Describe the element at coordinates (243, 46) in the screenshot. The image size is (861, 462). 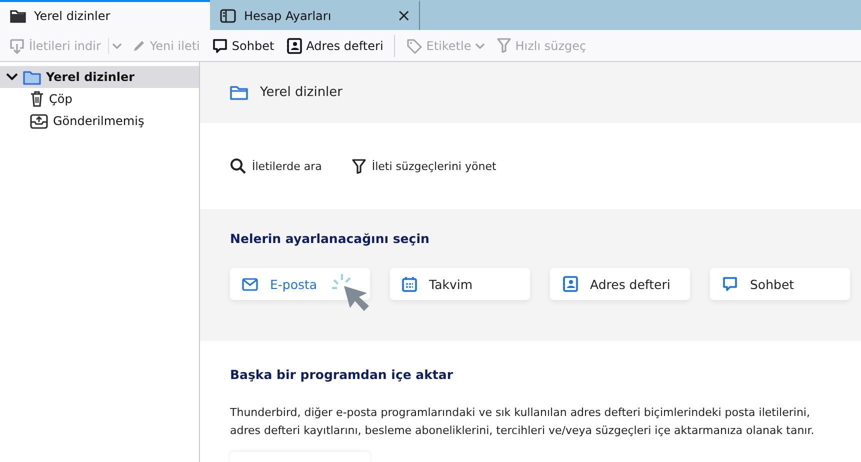
I see `chat-button: Sohbet` at that location.